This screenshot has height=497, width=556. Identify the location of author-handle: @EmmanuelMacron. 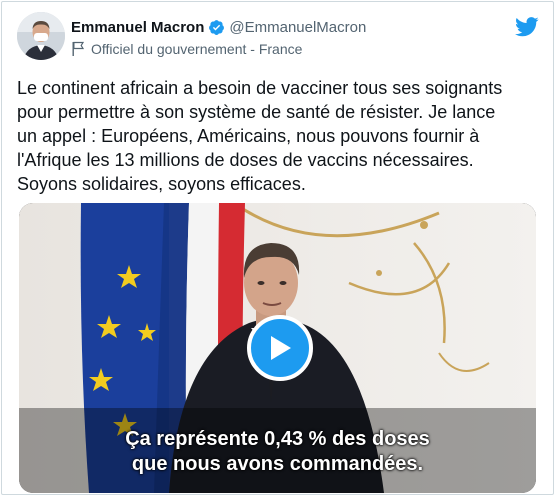
(297, 27).